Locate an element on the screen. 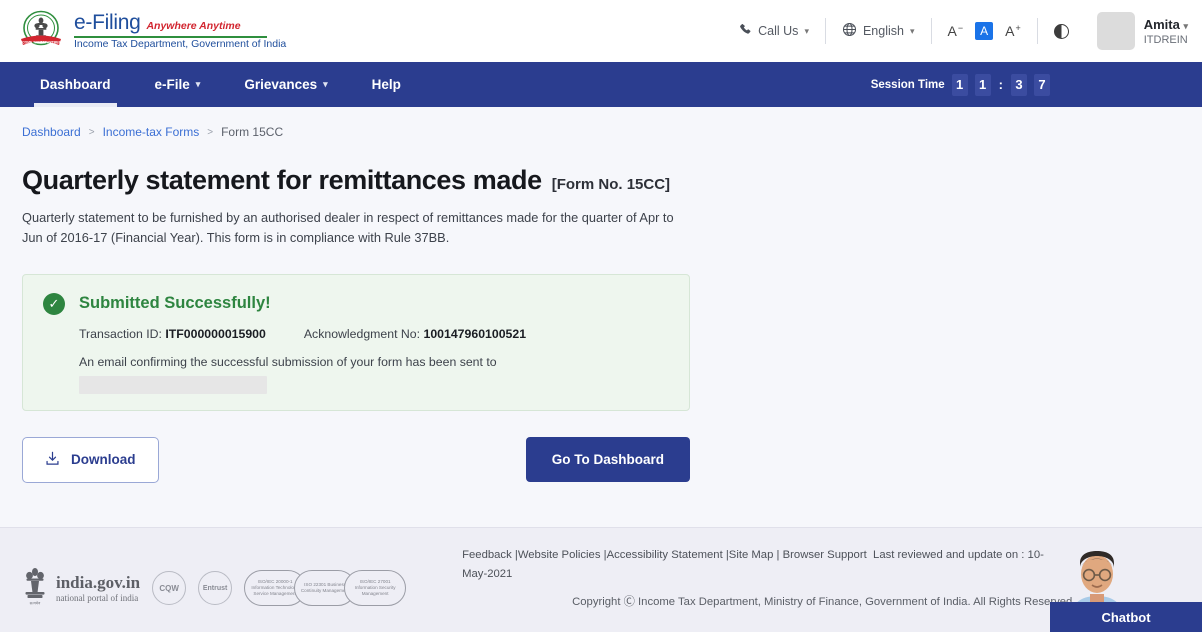 The image size is (1202, 632). action-buttons: Download Go To Dashboard is located at coordinates (356, 459).